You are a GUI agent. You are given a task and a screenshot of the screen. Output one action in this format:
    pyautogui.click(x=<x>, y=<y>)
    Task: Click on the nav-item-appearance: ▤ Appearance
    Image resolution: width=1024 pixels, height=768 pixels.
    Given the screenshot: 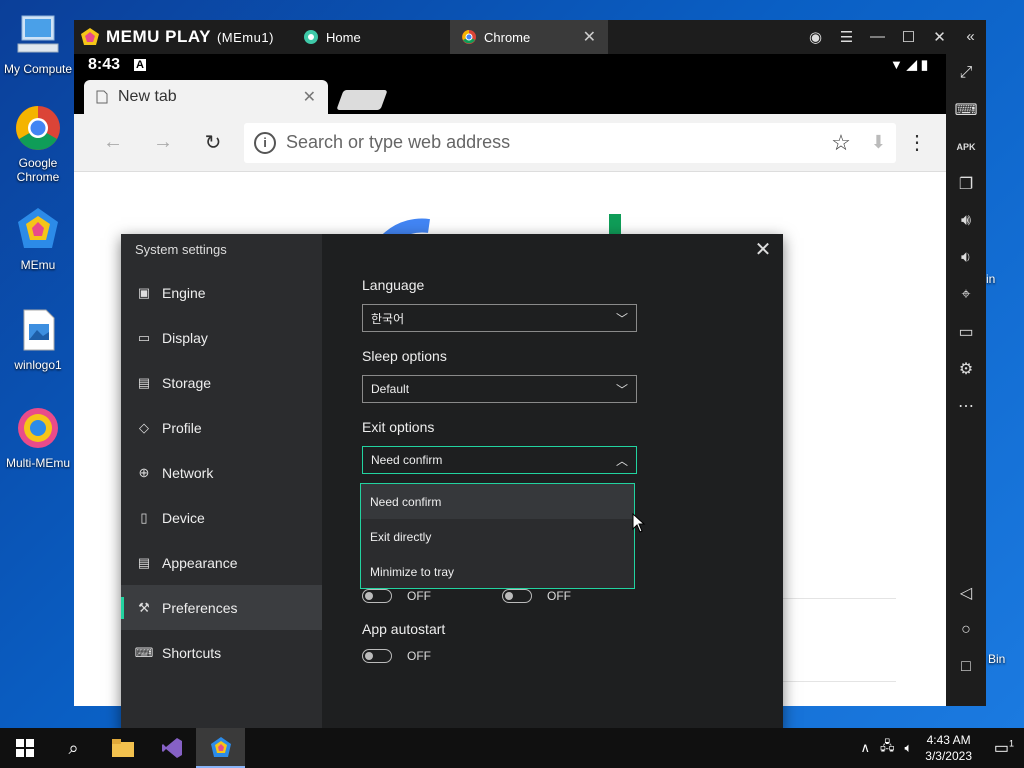 What is the action you would take?
    pyautogui.click(x=221, y=562)
    